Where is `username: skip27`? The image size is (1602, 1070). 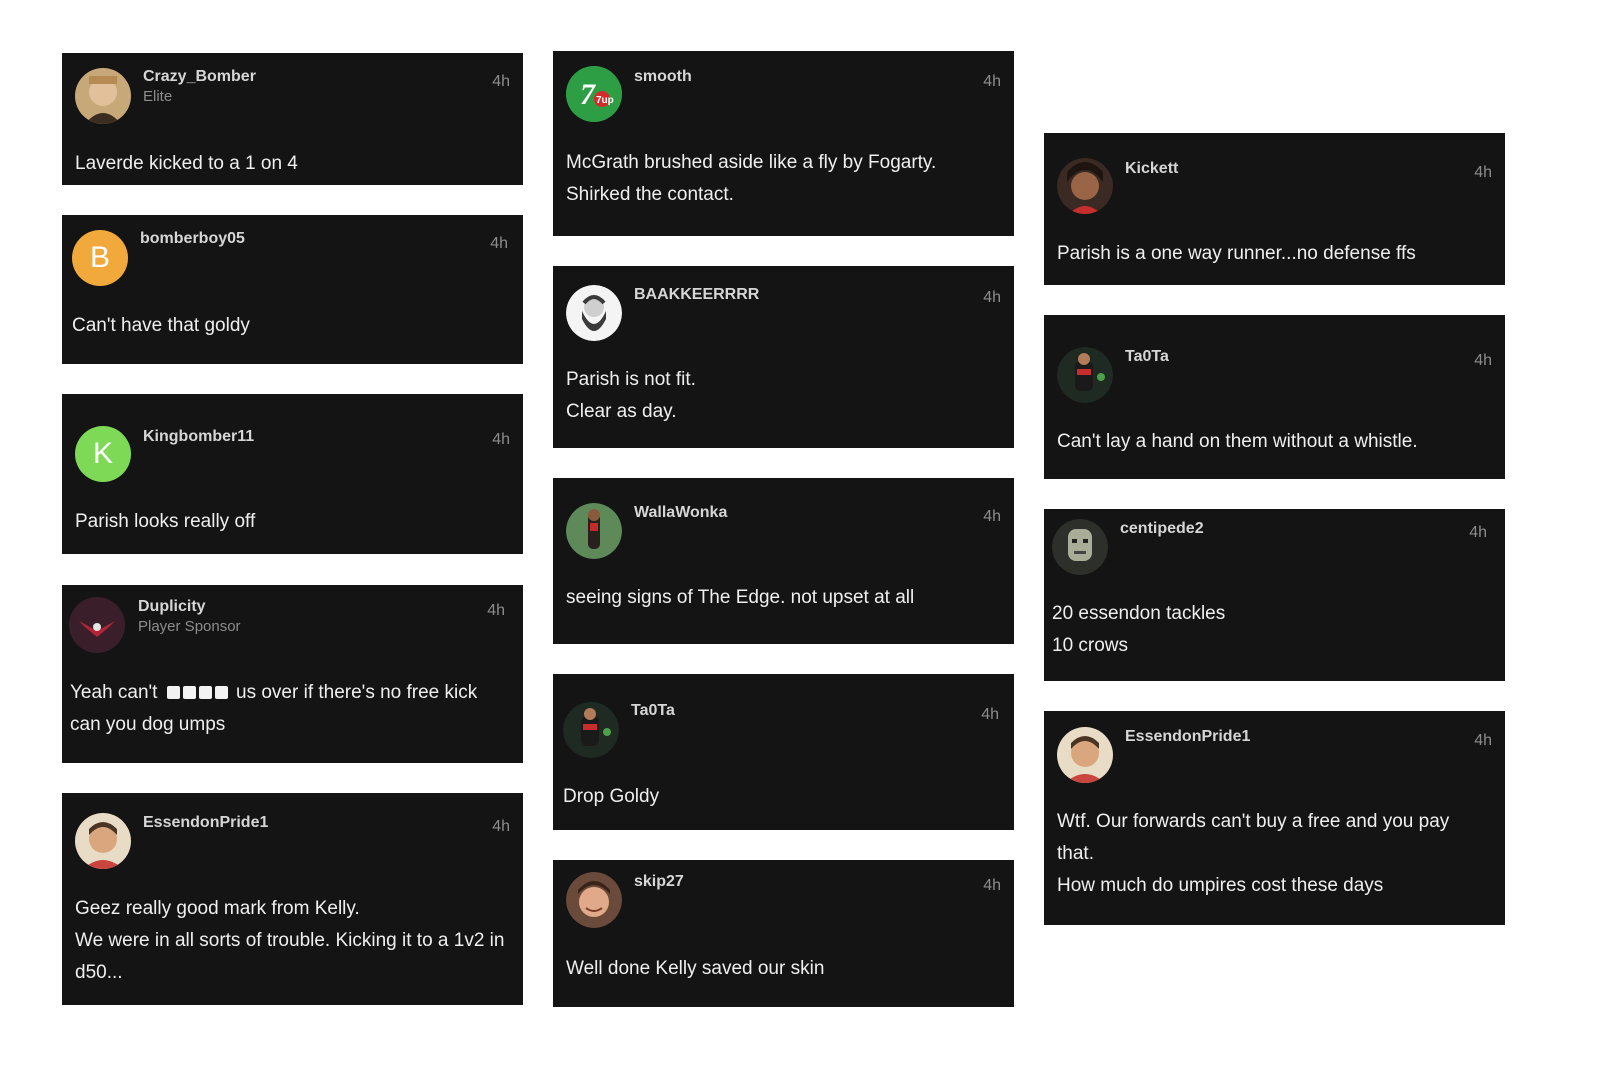 username: skip27 is located at coordinates (659, 882).